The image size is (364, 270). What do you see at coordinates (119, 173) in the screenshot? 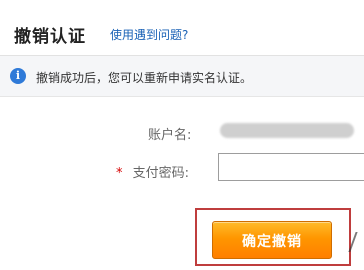
I see `required-mark: *` at bounding box center [119, 173].